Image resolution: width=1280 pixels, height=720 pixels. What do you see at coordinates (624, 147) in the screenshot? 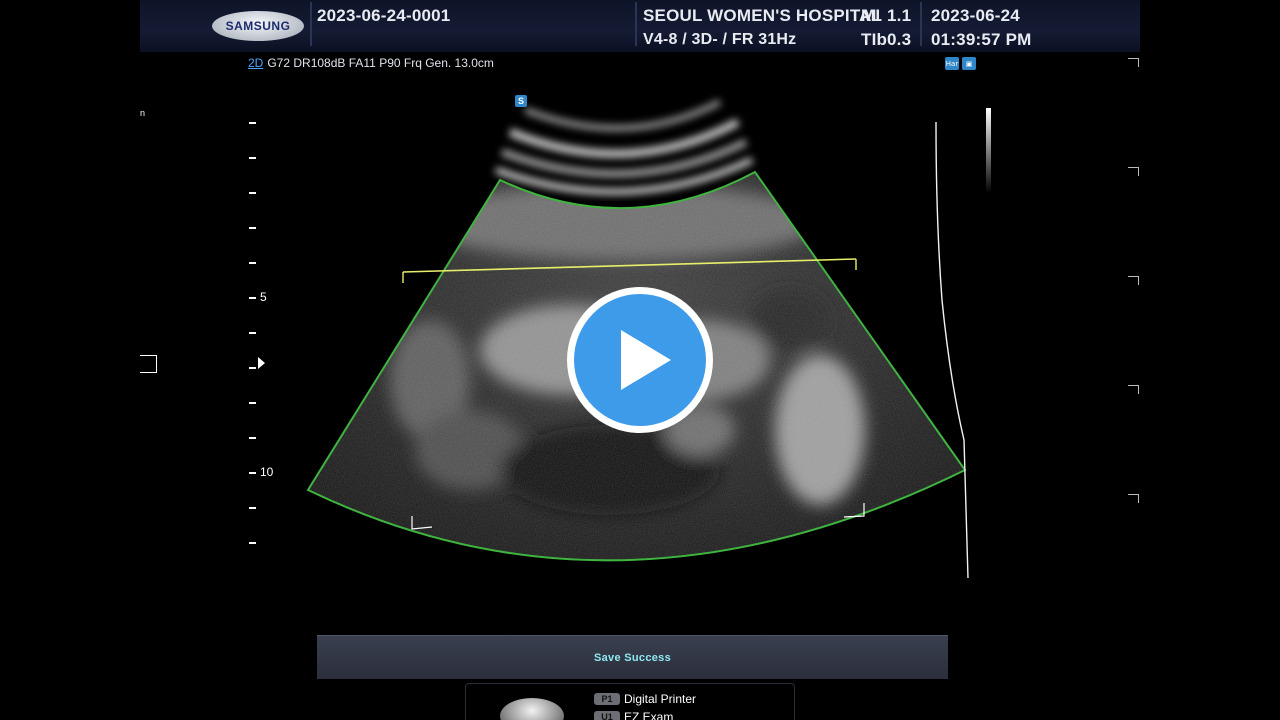
I see `abdominal-wall` at bounding box center [624, 147].